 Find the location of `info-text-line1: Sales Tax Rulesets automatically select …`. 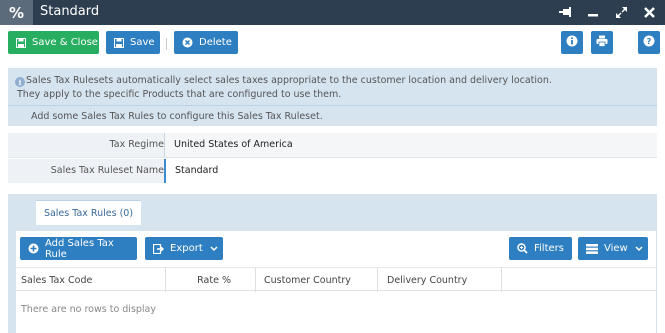

info-text-line1: Sales Tax Rulesets automatically select … is located at coordinates (289, 80).